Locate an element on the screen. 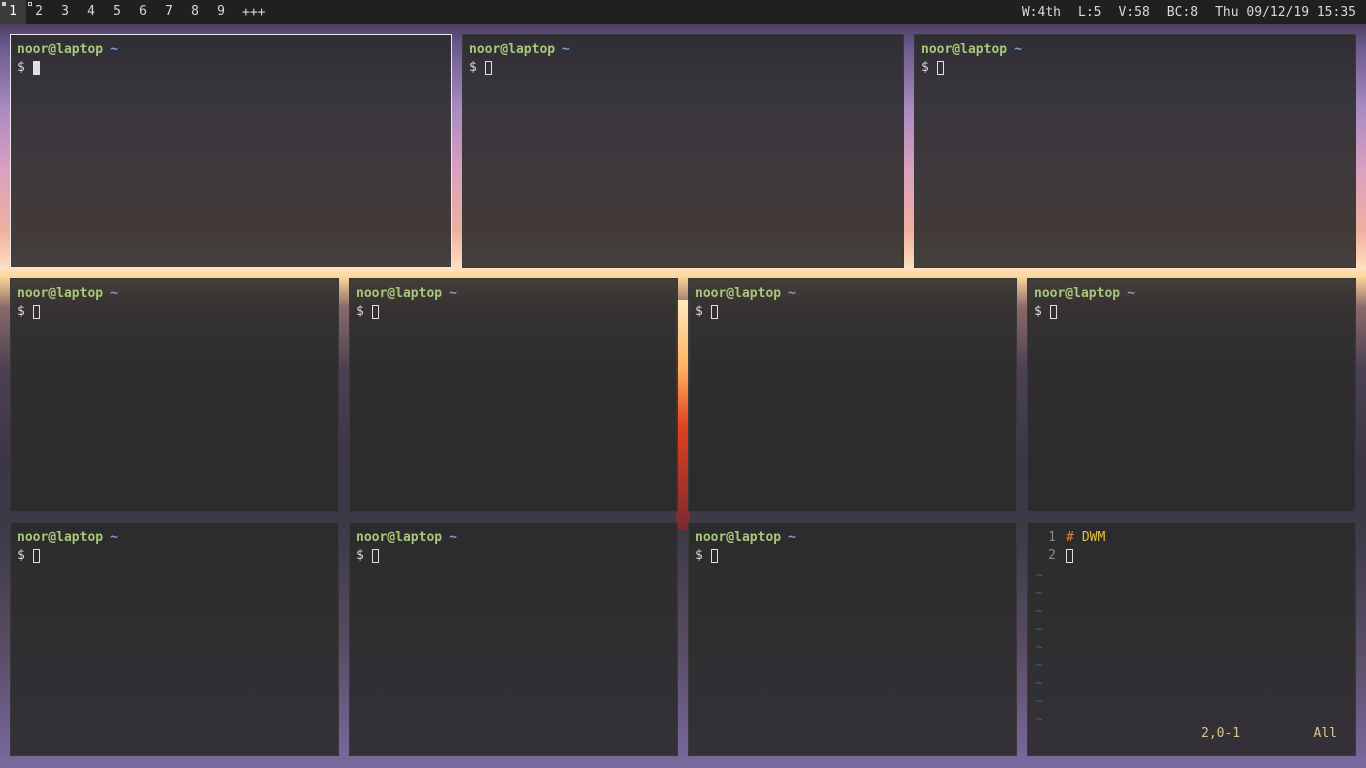 Image resolution: width=1366 pixels, height=768 pixels. vim-cursor-position: 2,0-1 is located at coordinates (1221, 733).